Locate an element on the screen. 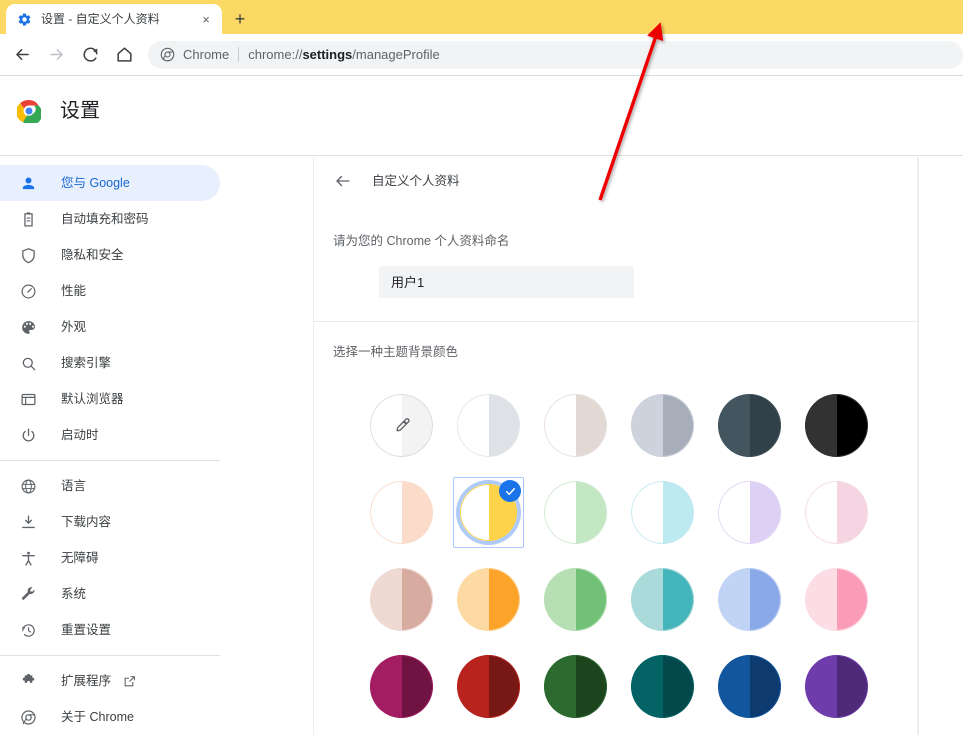 This screenshot has height=735, width=963. sidebar-item-label: 语言 is located at coordinates (74, 485).